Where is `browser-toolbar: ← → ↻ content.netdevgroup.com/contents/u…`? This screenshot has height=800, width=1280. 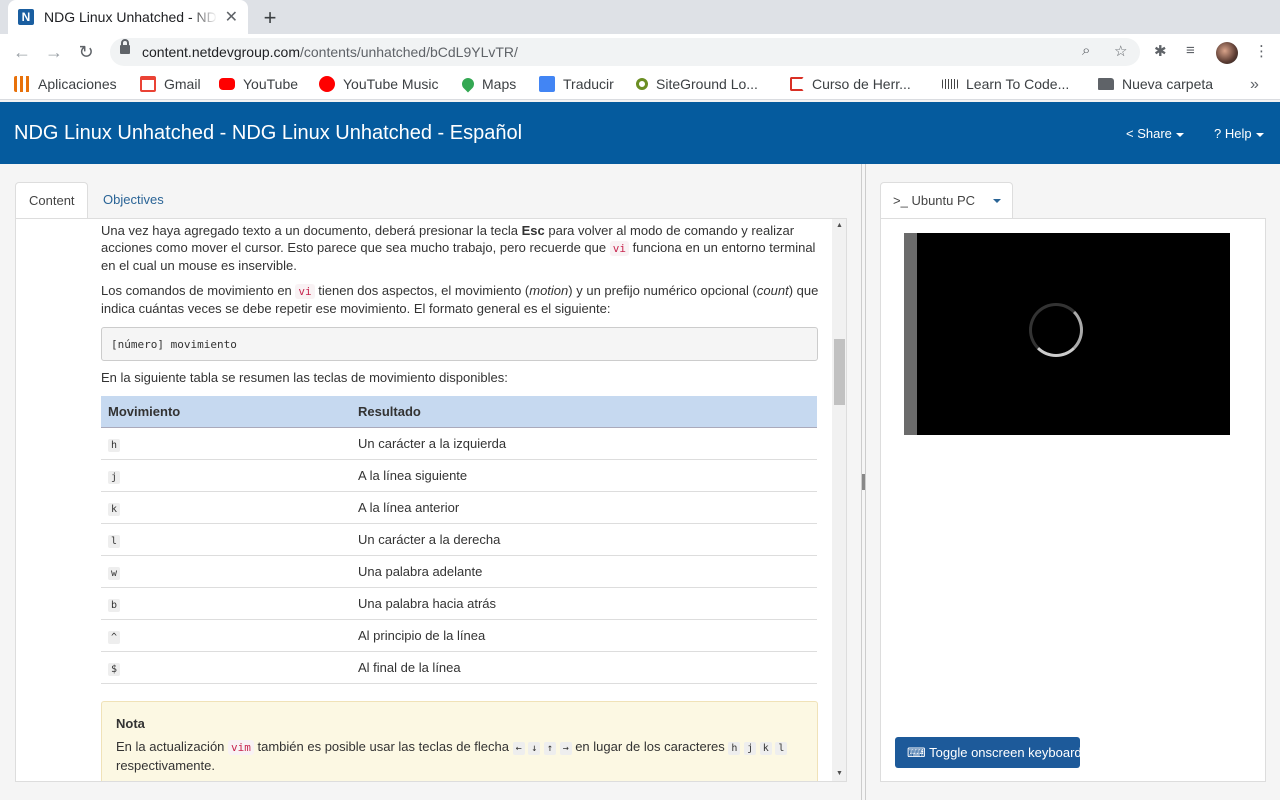 browser-toolbar: ← → ↻ content.netdevgroup.com/contents/u… is located at coordinates (640, 52).